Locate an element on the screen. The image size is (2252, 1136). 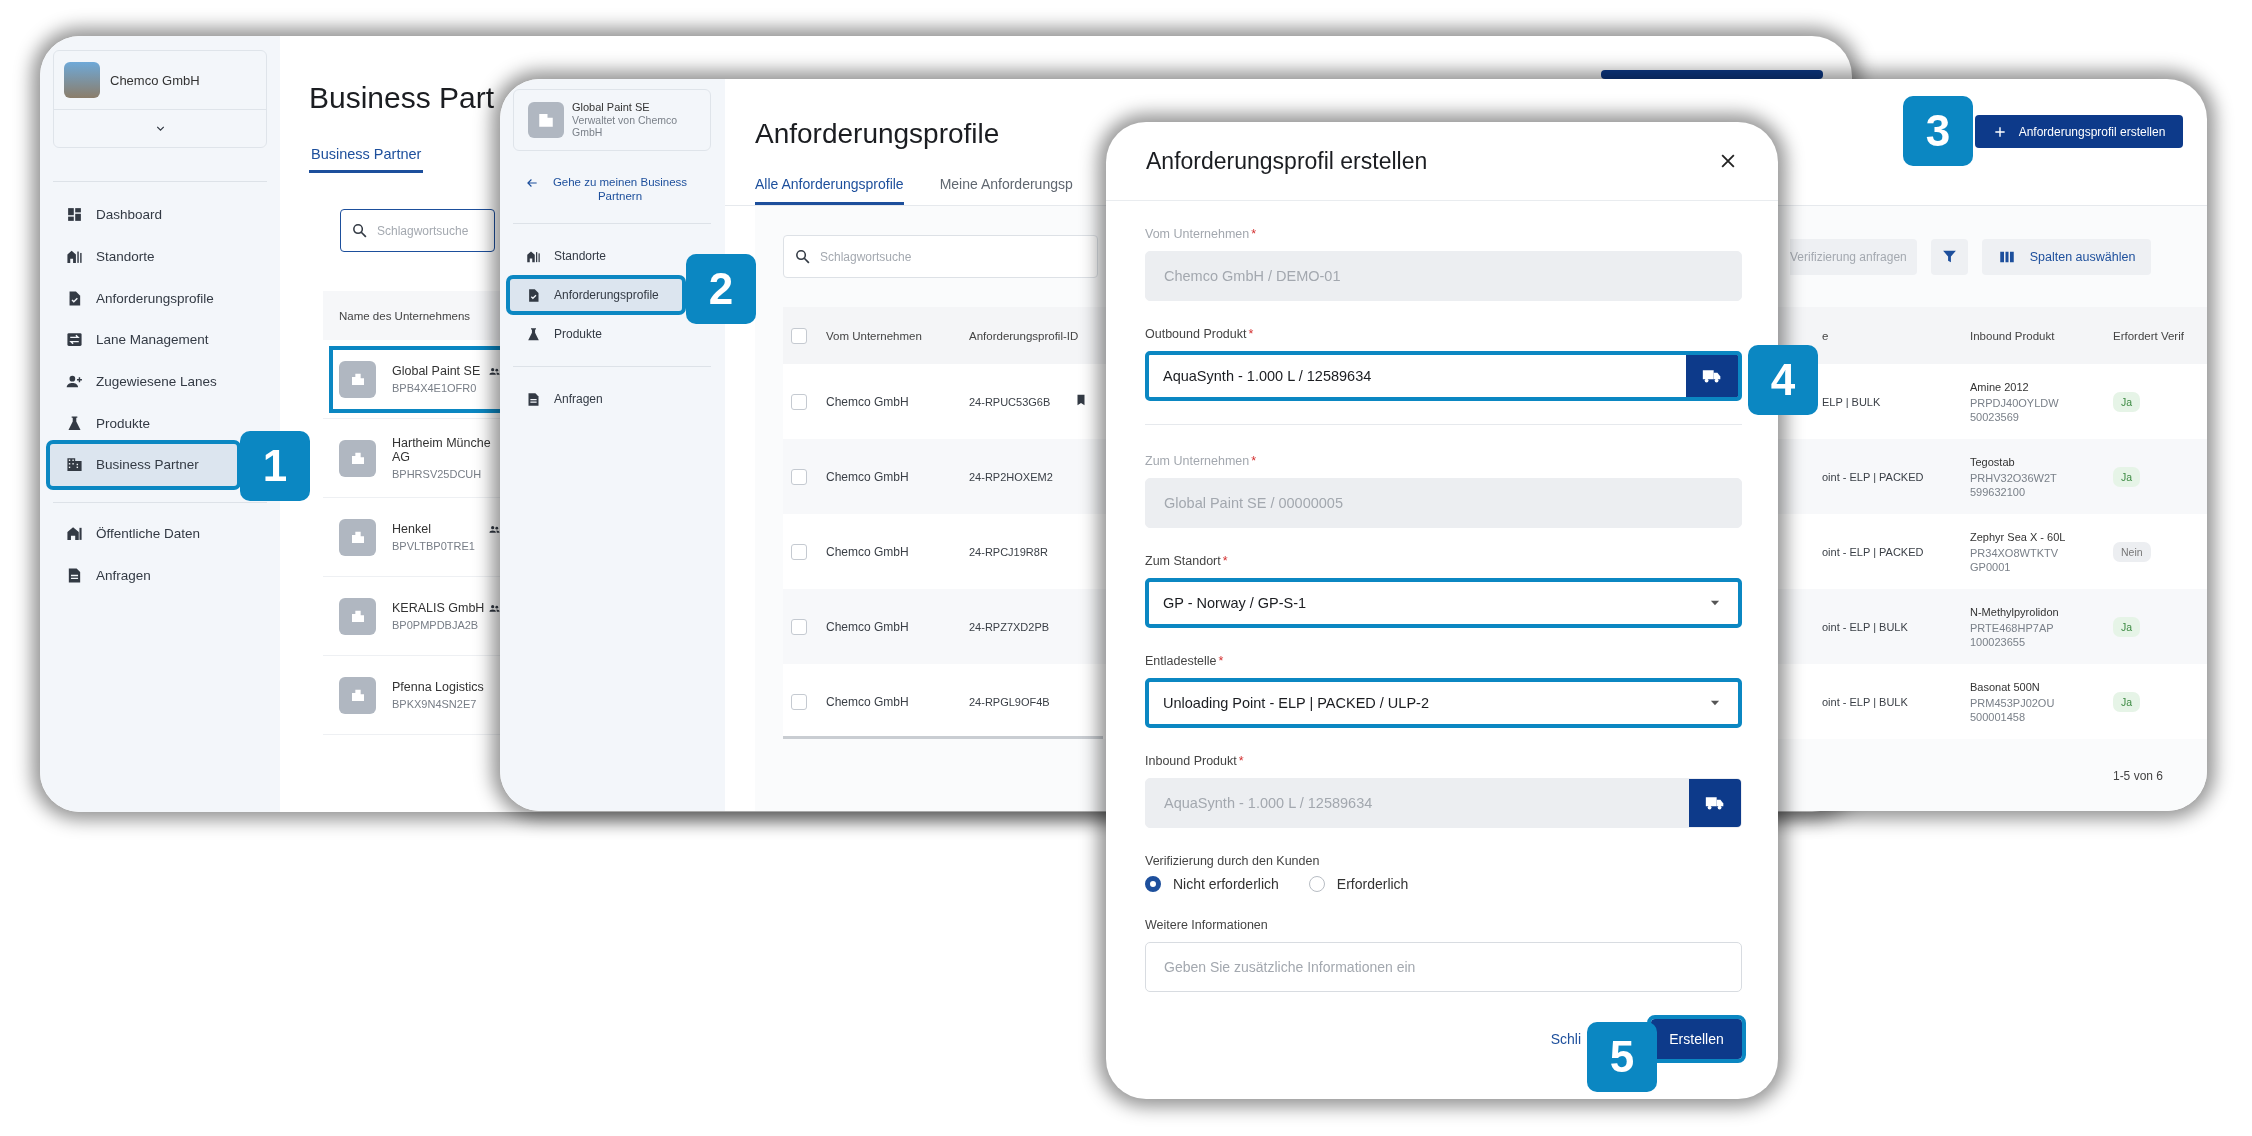
partner-id: BPKX9N4SN2E7 is located at coordinates (435, 704).